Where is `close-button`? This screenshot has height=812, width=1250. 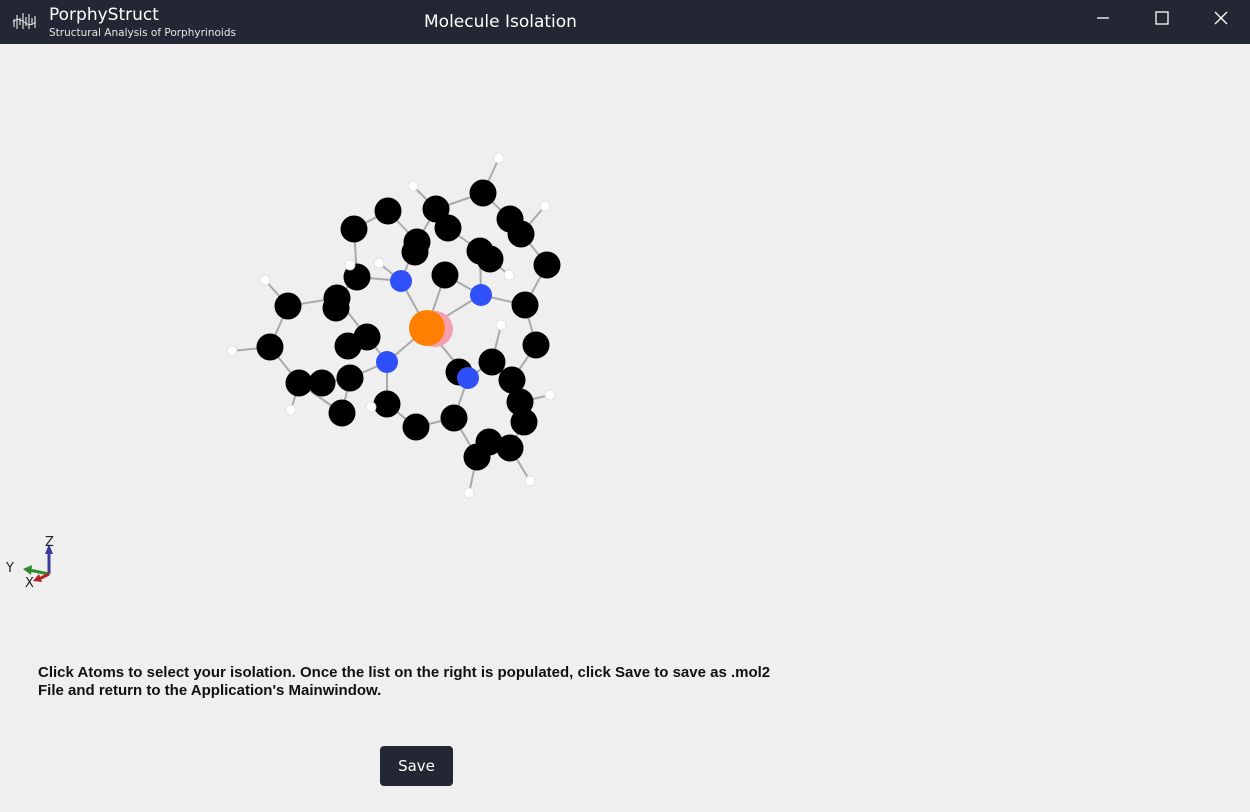
close-button is located at coordinates (1221, 18).